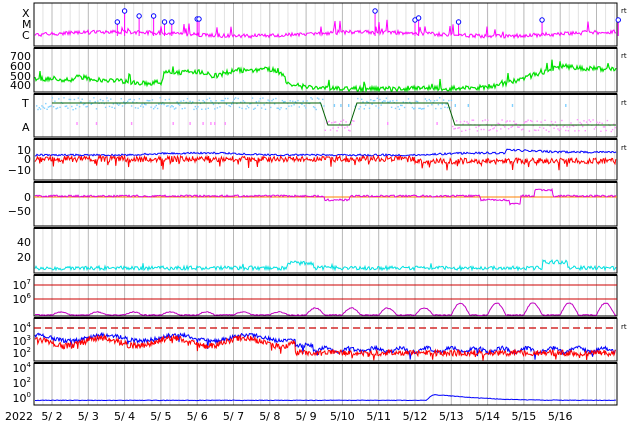  What do you see at coordinates (487, 416) in the screenshot?
I see `x-tick-label: 5/14` at bounding box center [487, 416].